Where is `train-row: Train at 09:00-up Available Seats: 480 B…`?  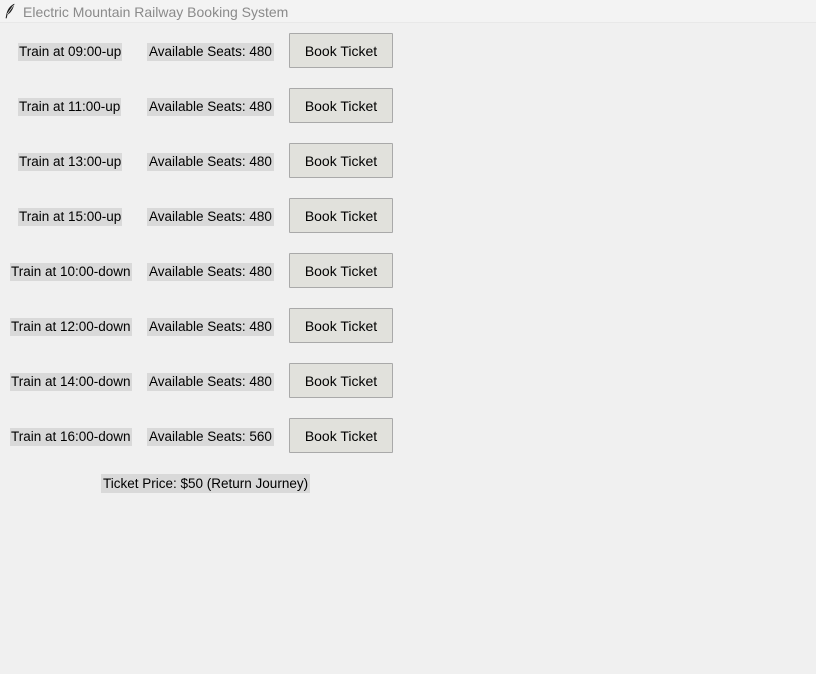
train-row: Train at 09:00-up Available Seats: 480 B… is located at coordinates (210, 51).